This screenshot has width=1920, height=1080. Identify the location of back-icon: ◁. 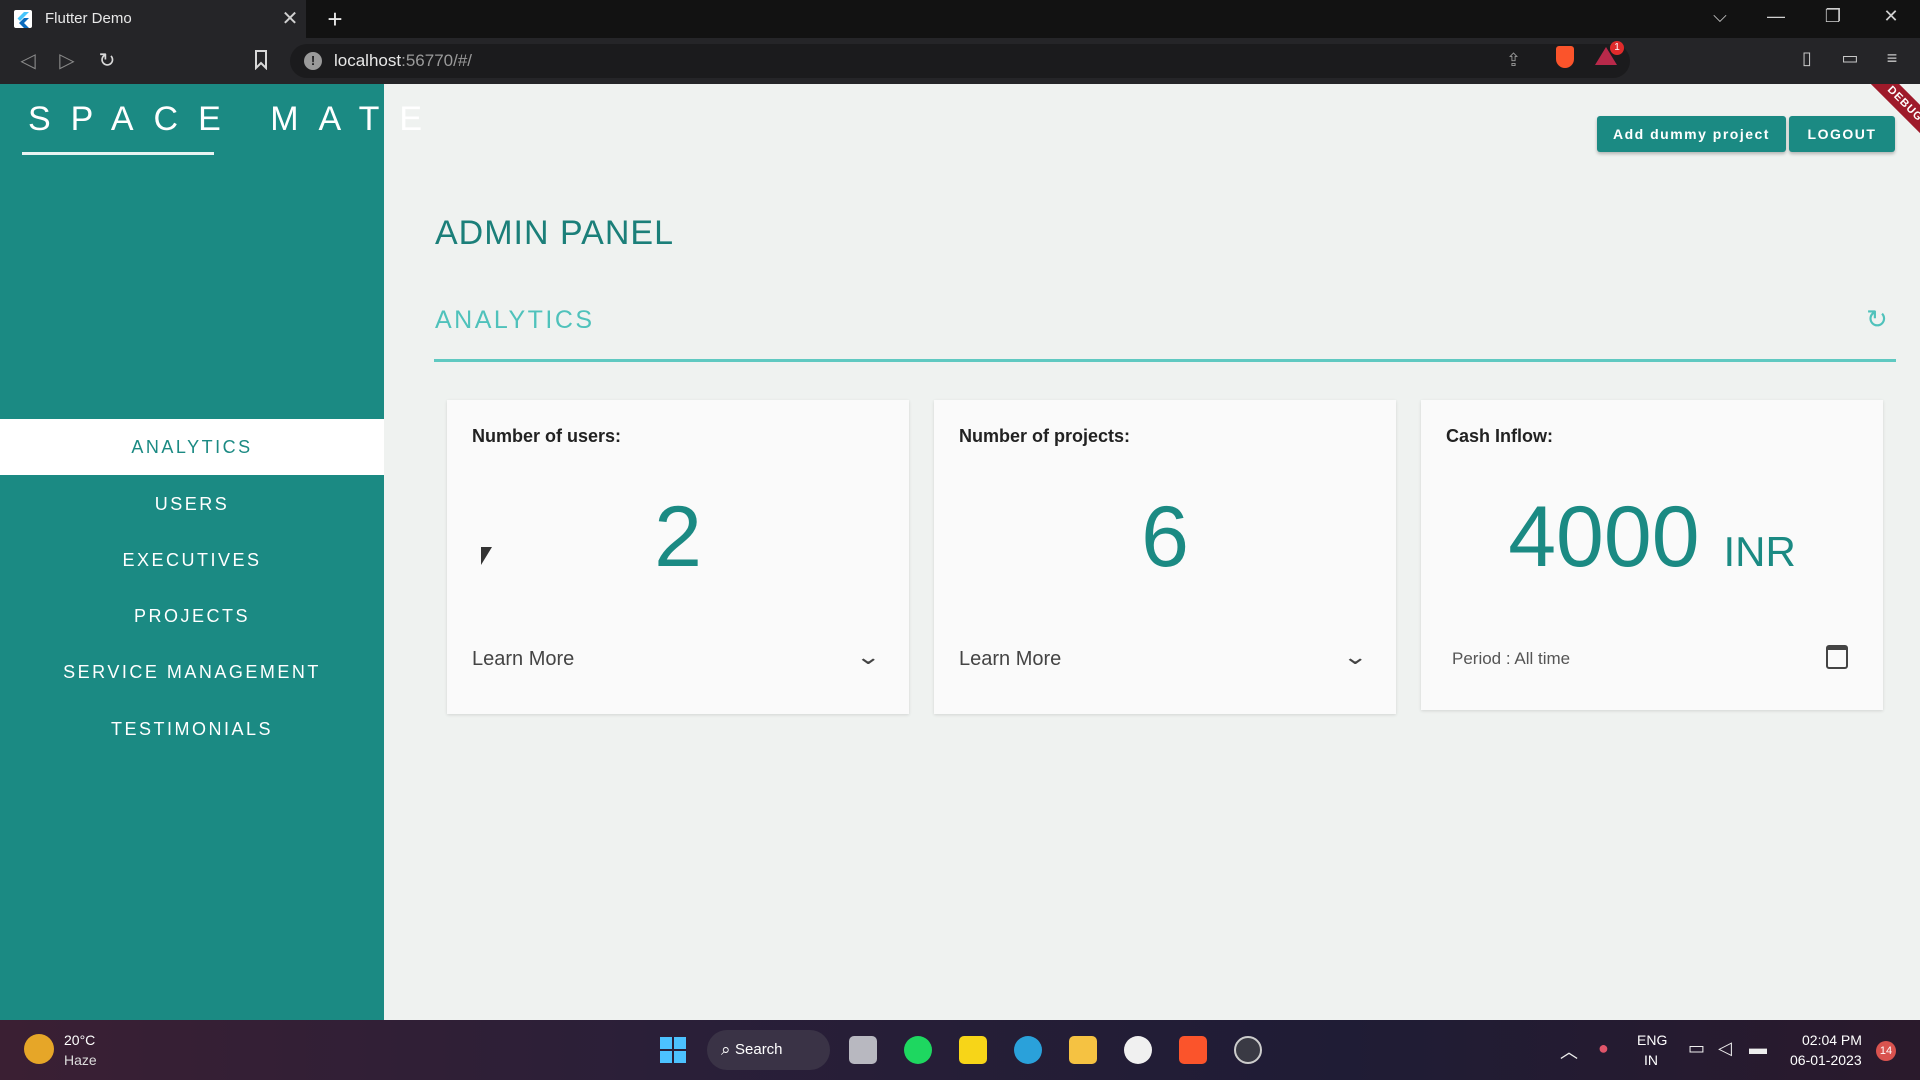
(28, 60).